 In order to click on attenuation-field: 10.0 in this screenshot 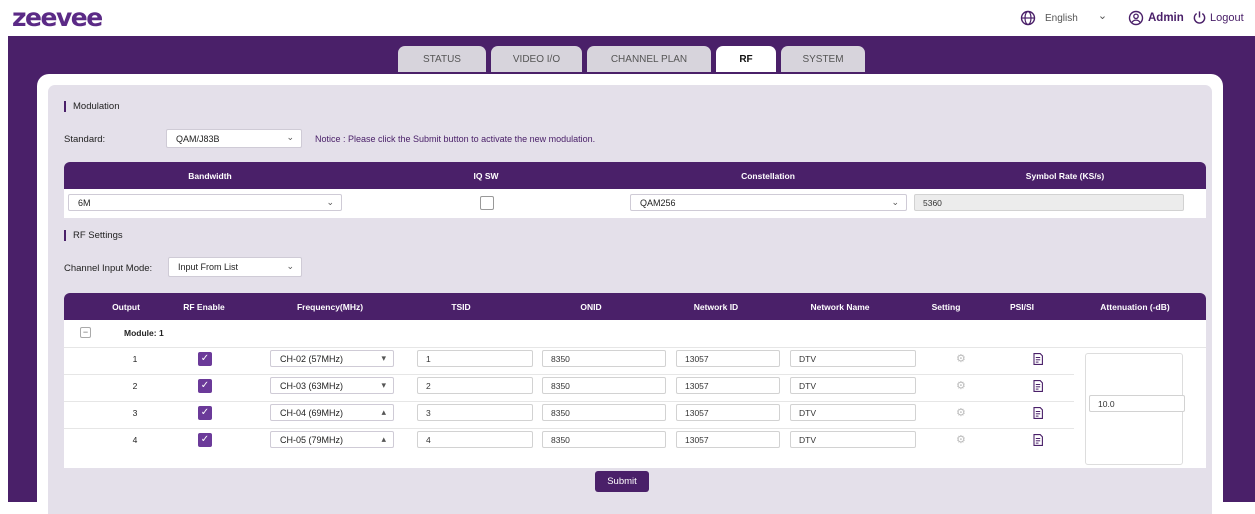, I will do `click(1137, 403)`.